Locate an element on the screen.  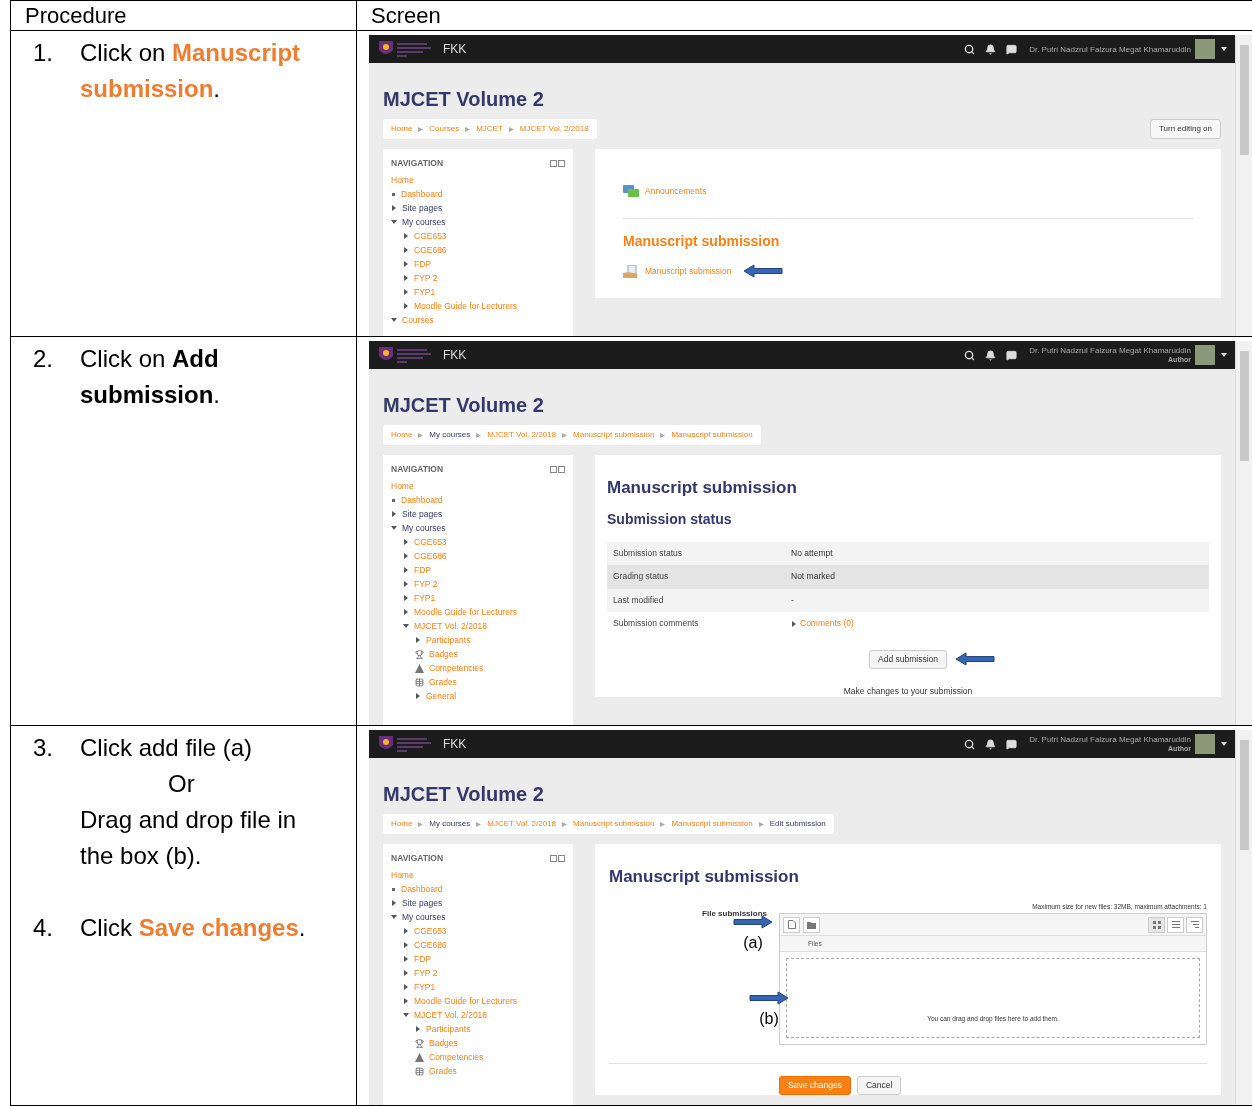
breadcrumb-link: MJCET is located at coordinates (489, 129).